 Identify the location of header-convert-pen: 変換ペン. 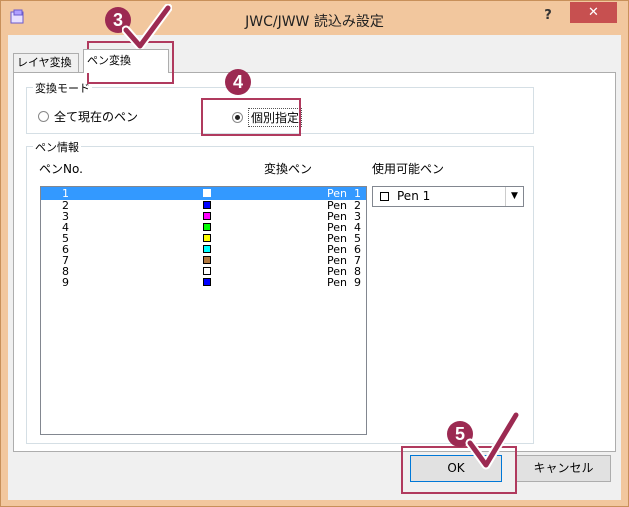
(288, 169).